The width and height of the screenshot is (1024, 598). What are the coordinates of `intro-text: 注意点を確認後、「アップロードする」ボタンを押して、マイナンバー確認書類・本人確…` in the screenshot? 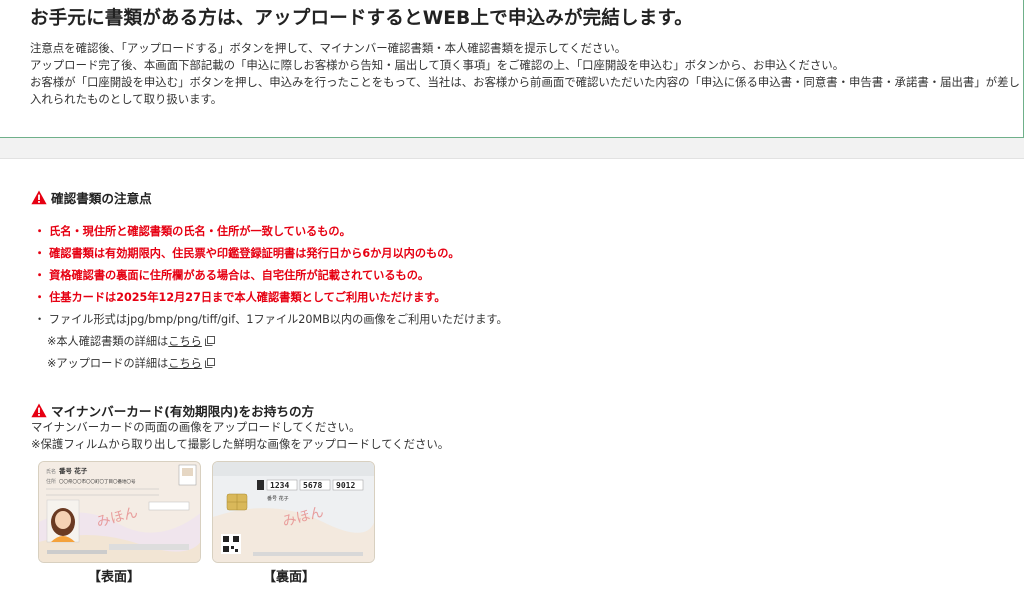 It's located at (525, 74).